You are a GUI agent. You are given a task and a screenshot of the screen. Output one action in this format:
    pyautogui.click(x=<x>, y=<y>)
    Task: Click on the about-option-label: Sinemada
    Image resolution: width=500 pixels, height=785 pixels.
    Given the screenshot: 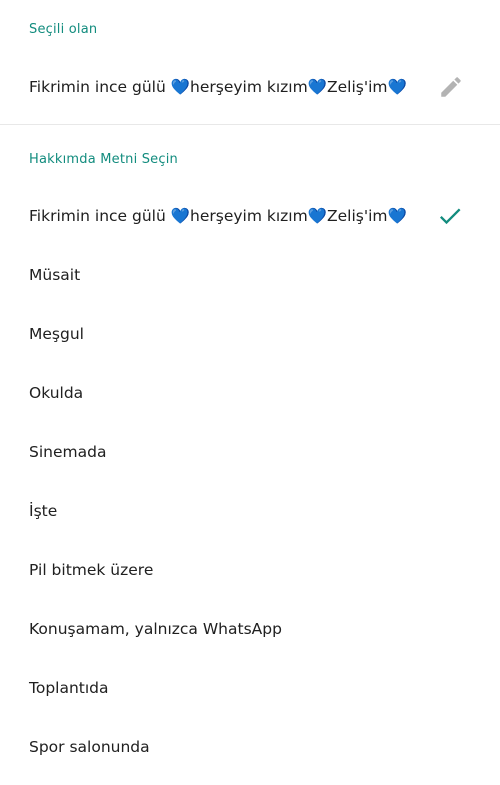 What is the action you would take?
    pyautogui.click(x=68, y=451)
    